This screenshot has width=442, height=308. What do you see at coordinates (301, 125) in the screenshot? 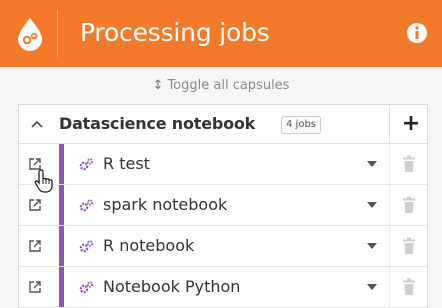
I see `jobs-count-badge: 4 jobs` at bounding box center [301, 125].